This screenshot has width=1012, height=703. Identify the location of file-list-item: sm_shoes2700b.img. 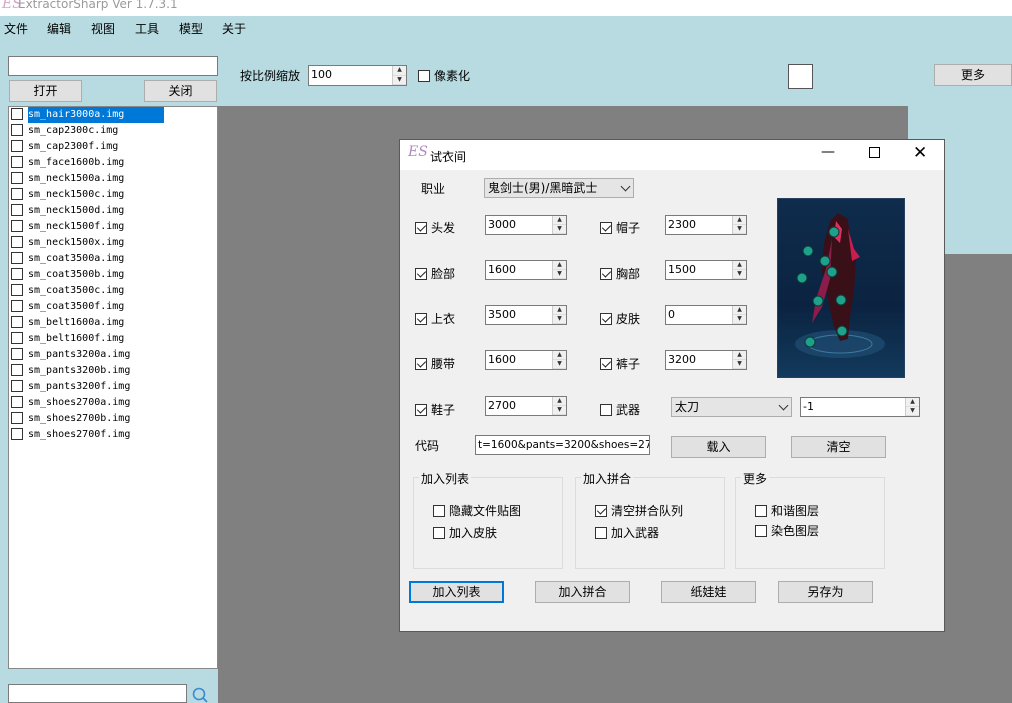
(113, 419).